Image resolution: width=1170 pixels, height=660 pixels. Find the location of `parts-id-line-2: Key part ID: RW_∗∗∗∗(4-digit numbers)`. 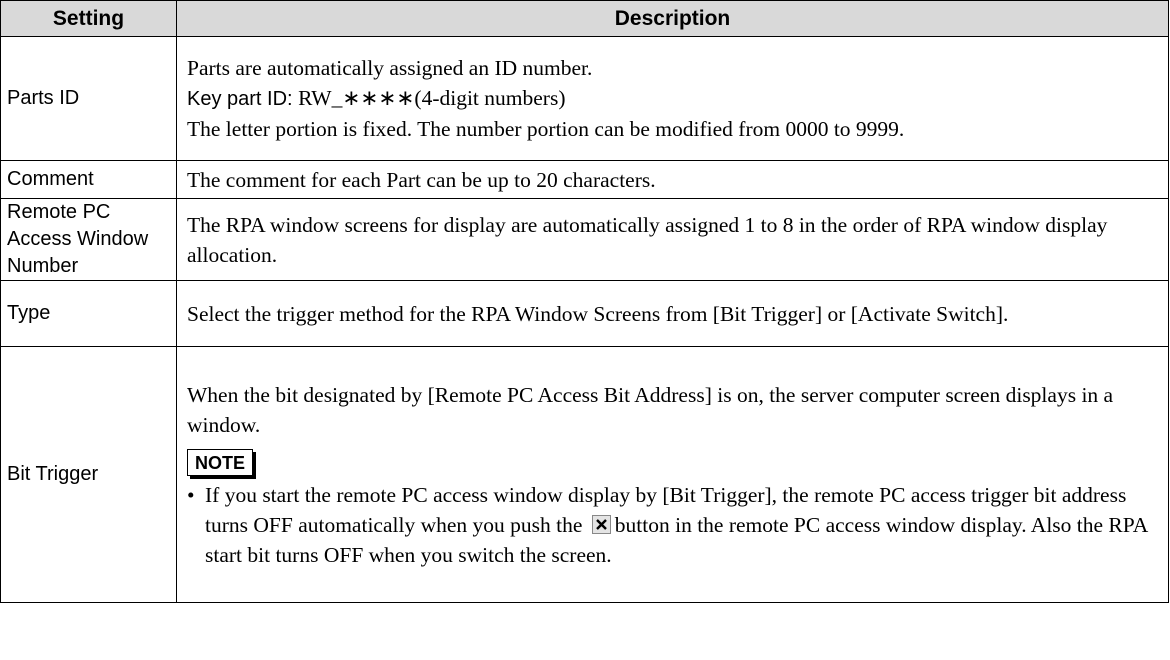

parts-id-line-2: Key part ID: RW_∗∗∗∗(4-digit numbers) is located at coordinates (672, 98).